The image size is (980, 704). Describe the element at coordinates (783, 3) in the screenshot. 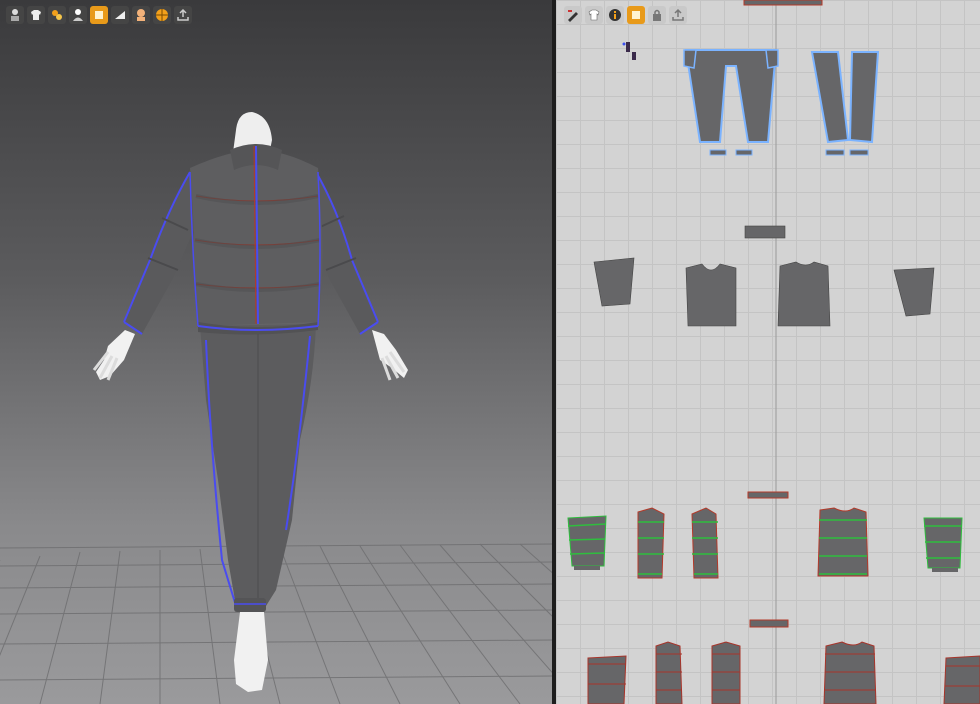

I see `pattern-piece` at that location.